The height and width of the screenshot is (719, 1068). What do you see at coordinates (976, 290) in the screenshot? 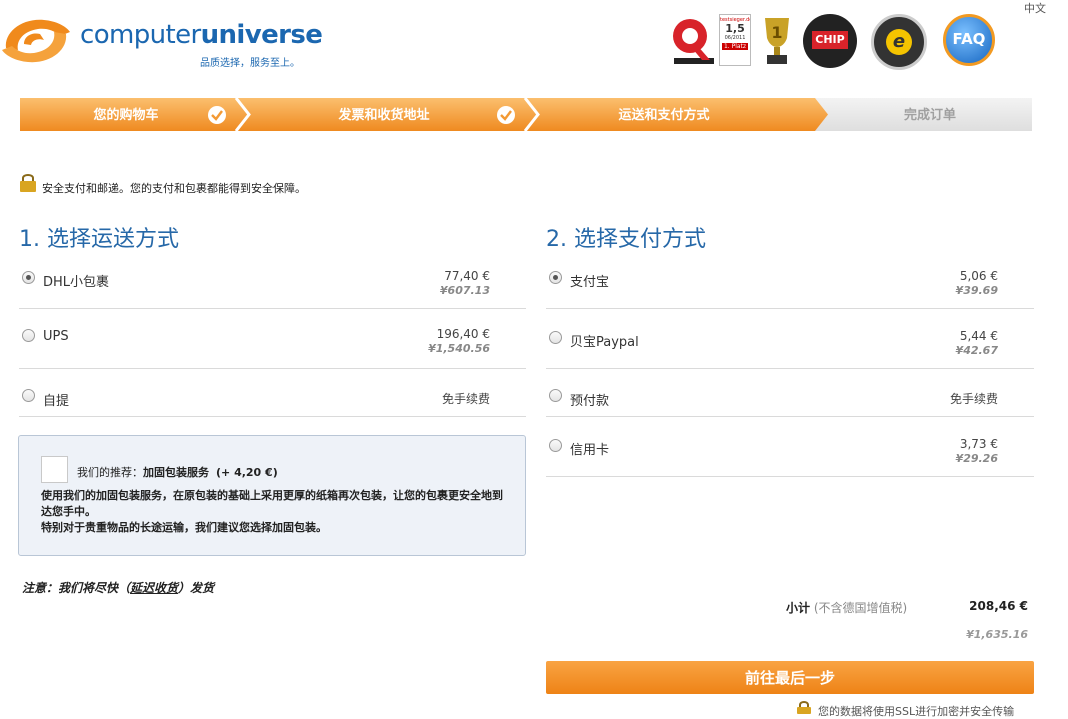
I see `option-price-rmb: ¥39.69` at bounding box center [976, 290].